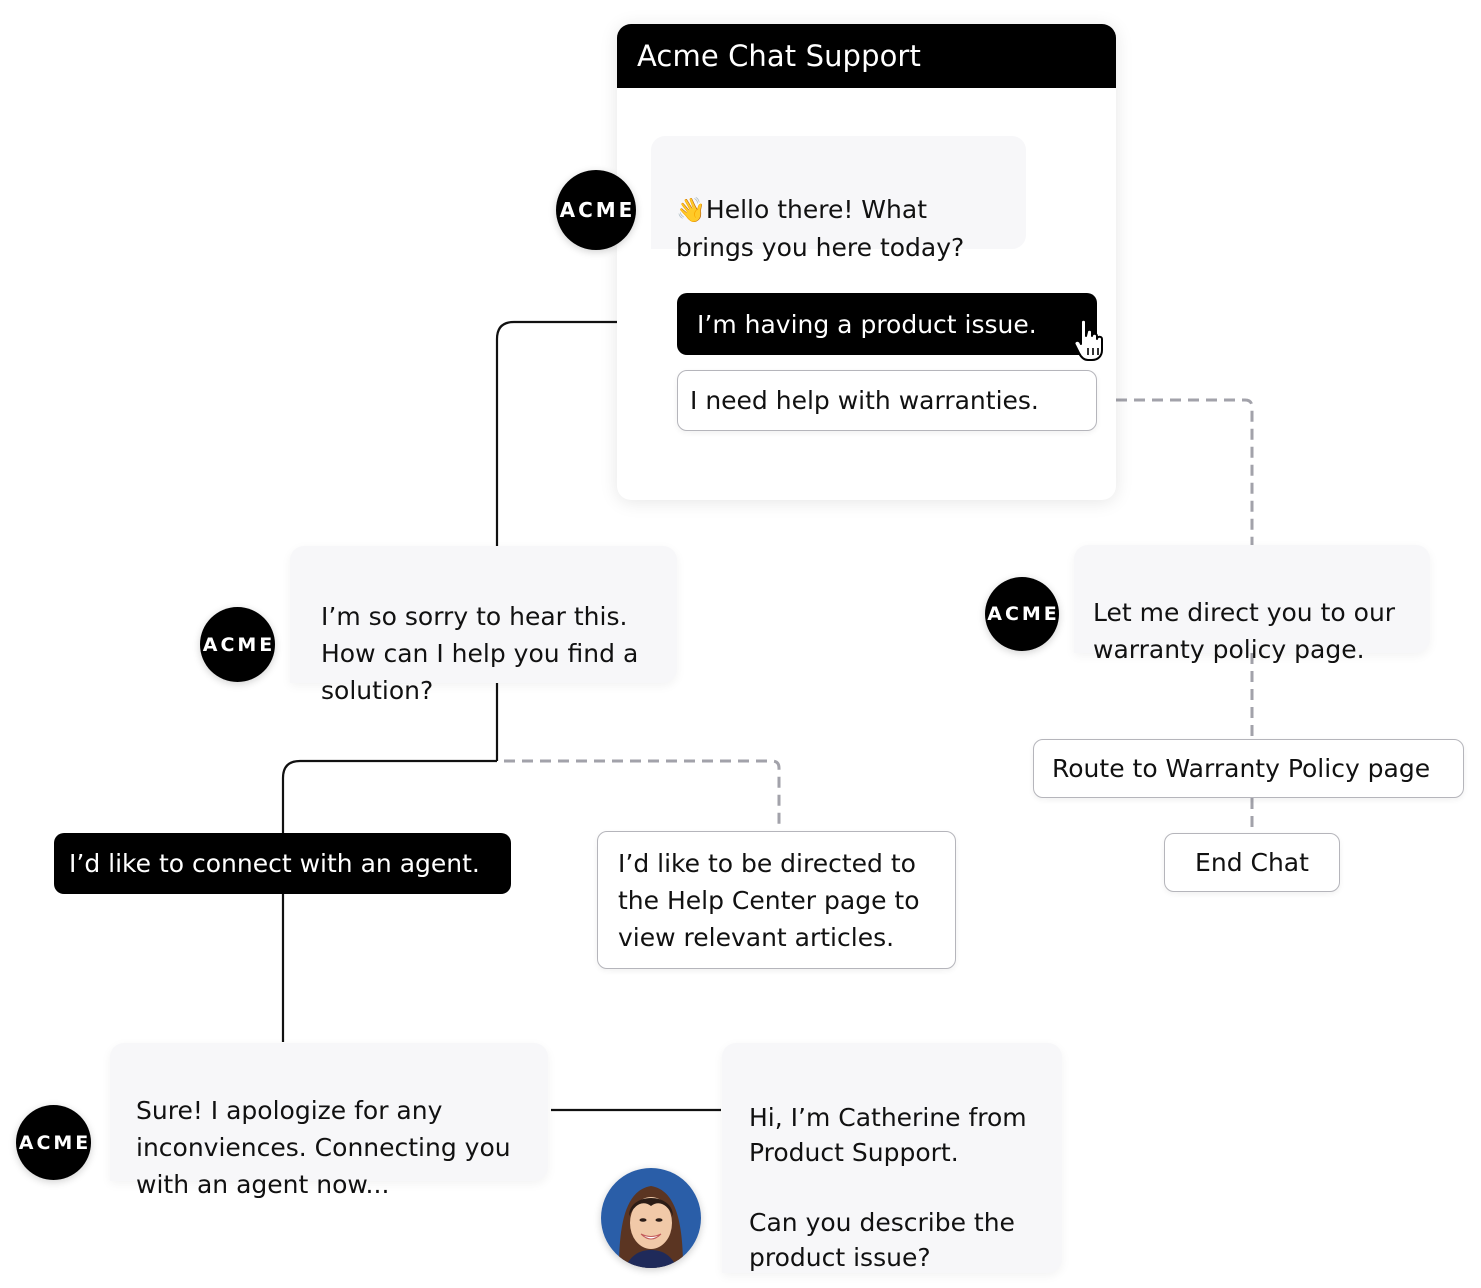 The width and height of the screenshot is (1481, 1288). Describe the element at coordinates (274, 863) in the screenshot. I see `option-label: I’d like to connect with an agent.` at that location.